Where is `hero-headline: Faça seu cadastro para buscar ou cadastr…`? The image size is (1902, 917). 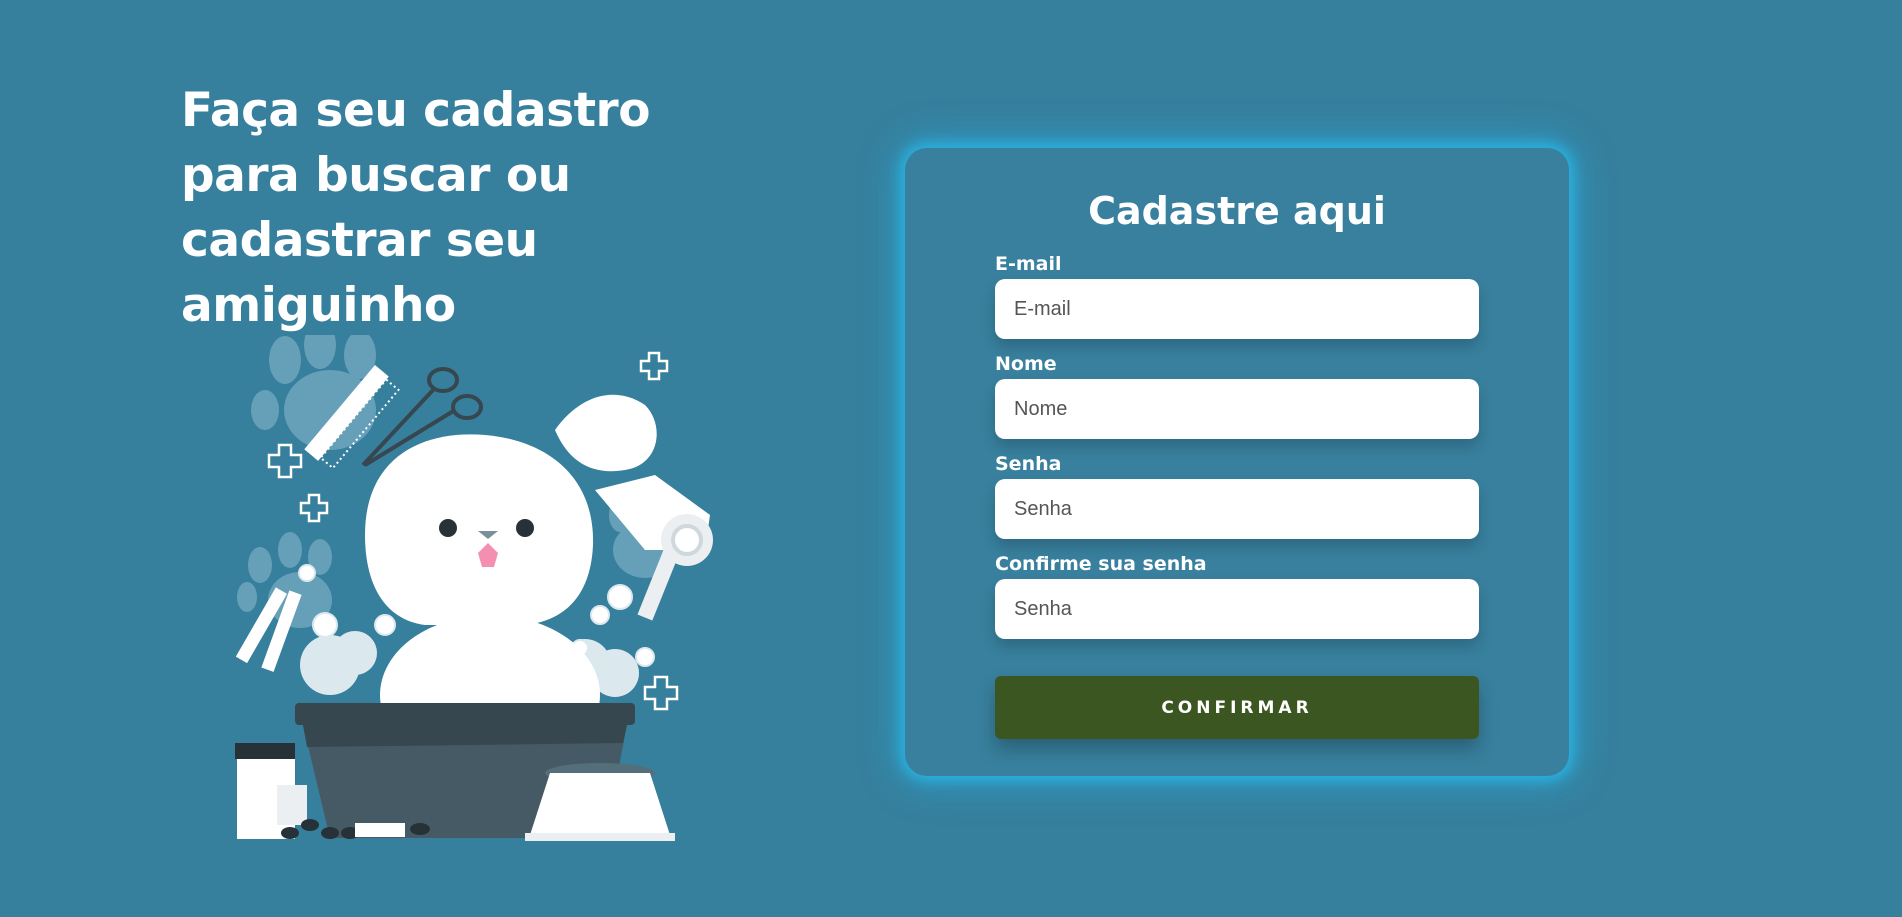 hero-headline: Faça seu cadastro para buscar ou cadastr… is located at coordinates (416, 208).